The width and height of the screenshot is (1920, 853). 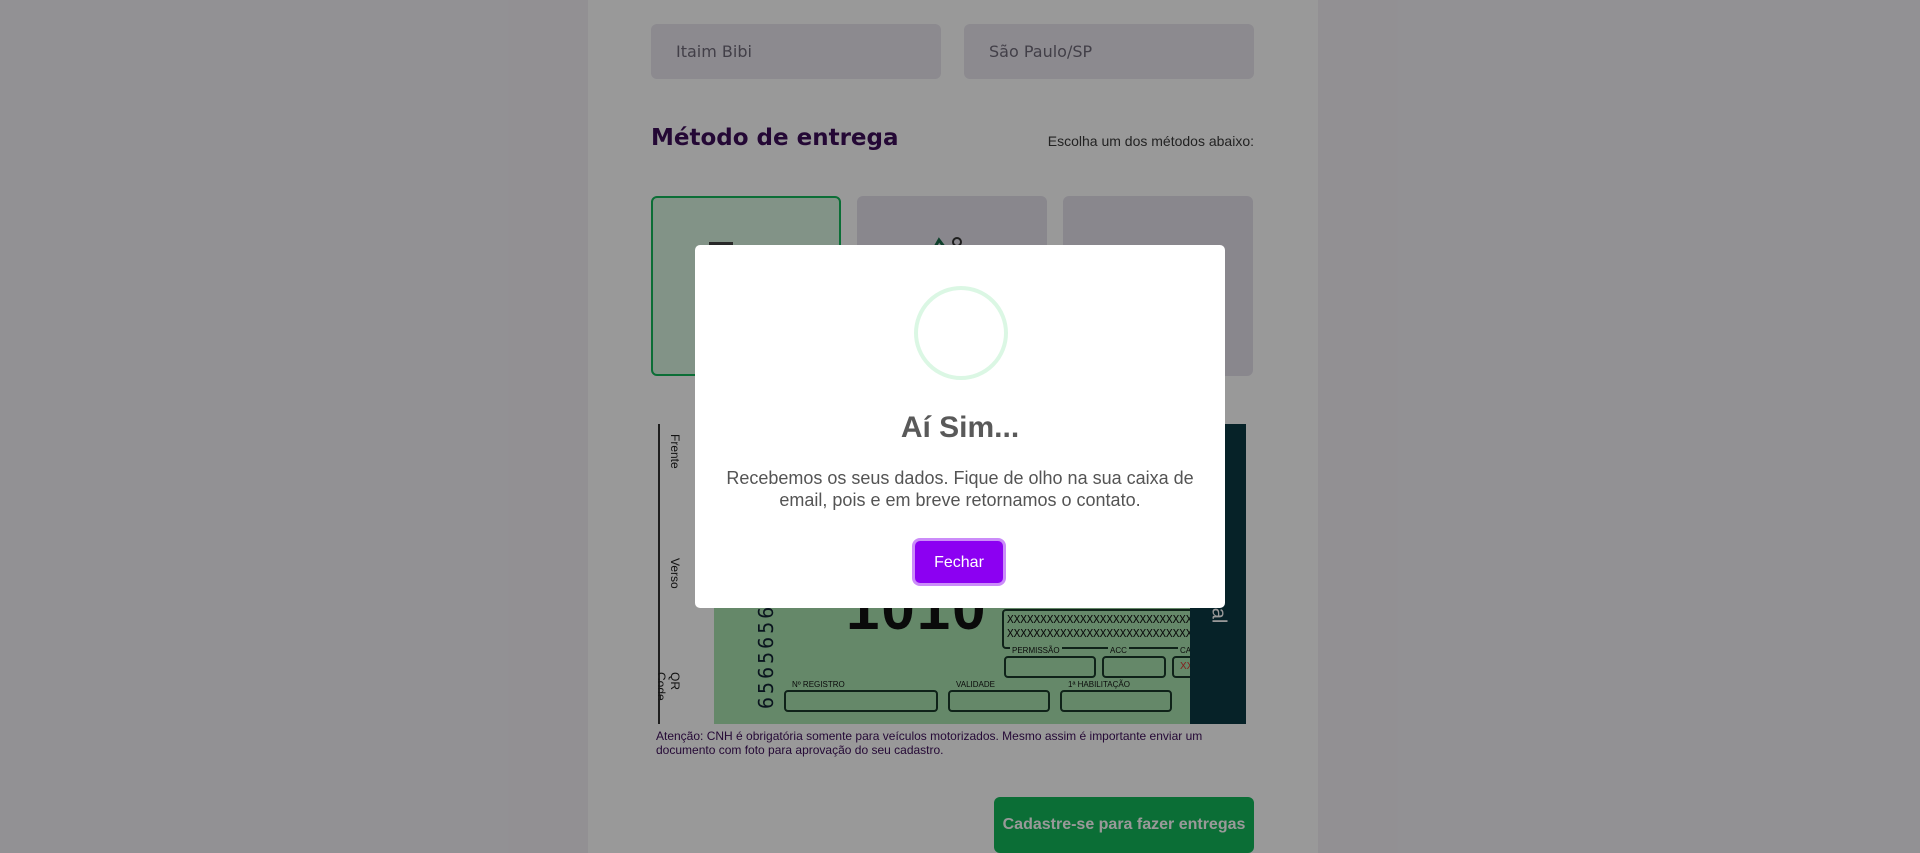 I want to click on close-modal-button: Fechar, so click(x=959, y=562).